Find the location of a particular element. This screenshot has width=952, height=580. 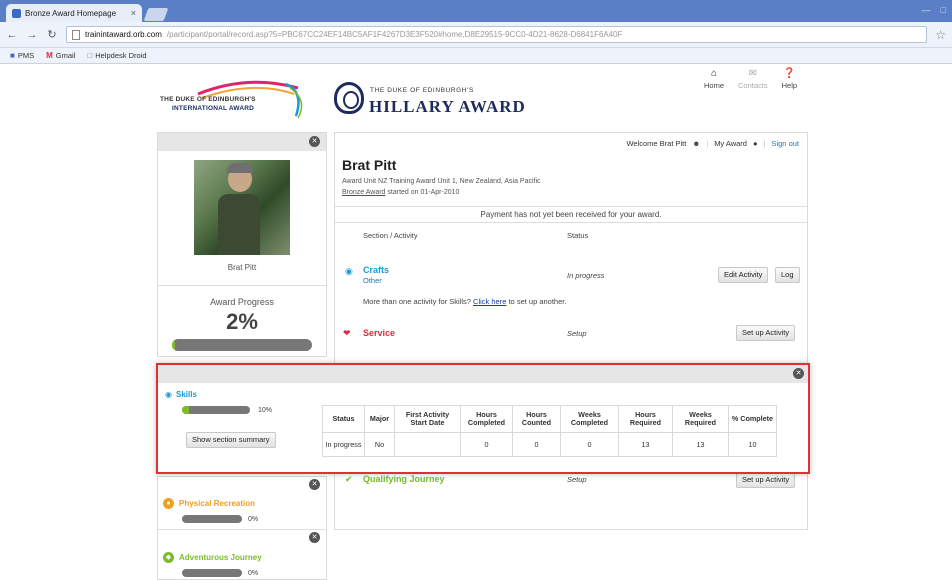

top-navigation: ⌂ Home ✉ Contacts ❓ Help is located at coordinates (750, 79).